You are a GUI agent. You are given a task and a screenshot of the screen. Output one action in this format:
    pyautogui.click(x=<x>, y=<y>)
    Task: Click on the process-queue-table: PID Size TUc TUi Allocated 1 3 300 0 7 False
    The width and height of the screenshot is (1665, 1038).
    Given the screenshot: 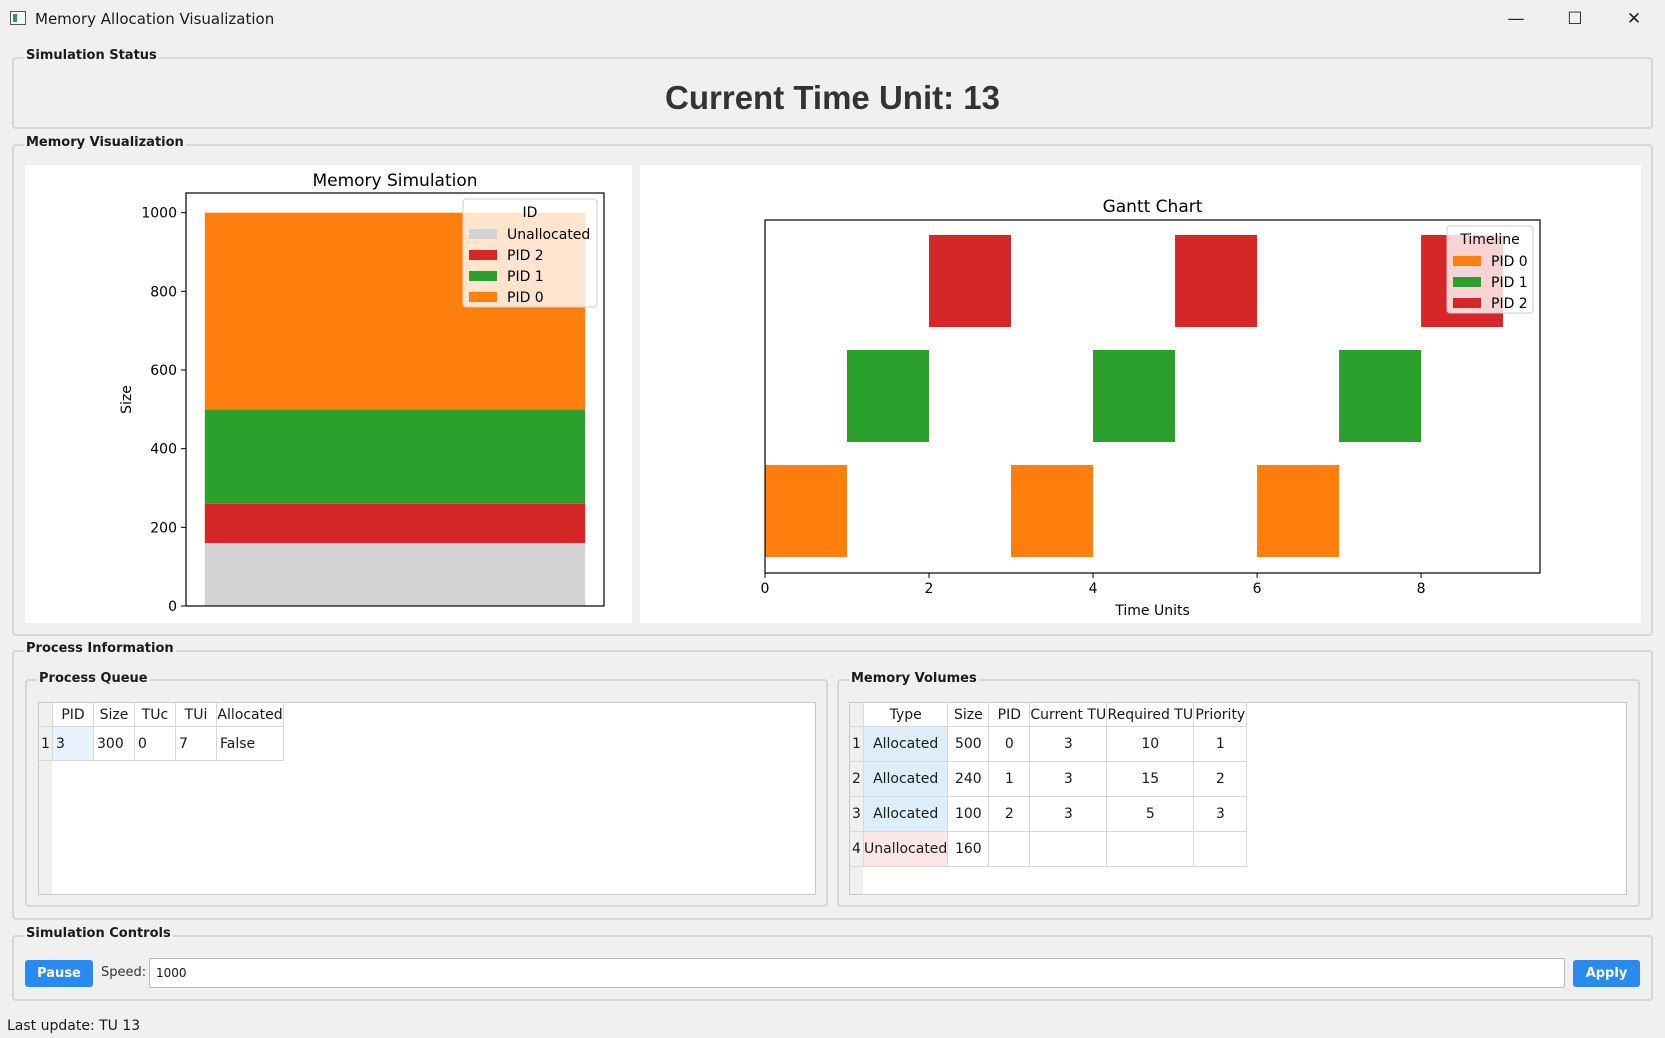 What is the action you would take?
    pyautogui.click(x=427, y=798)
    